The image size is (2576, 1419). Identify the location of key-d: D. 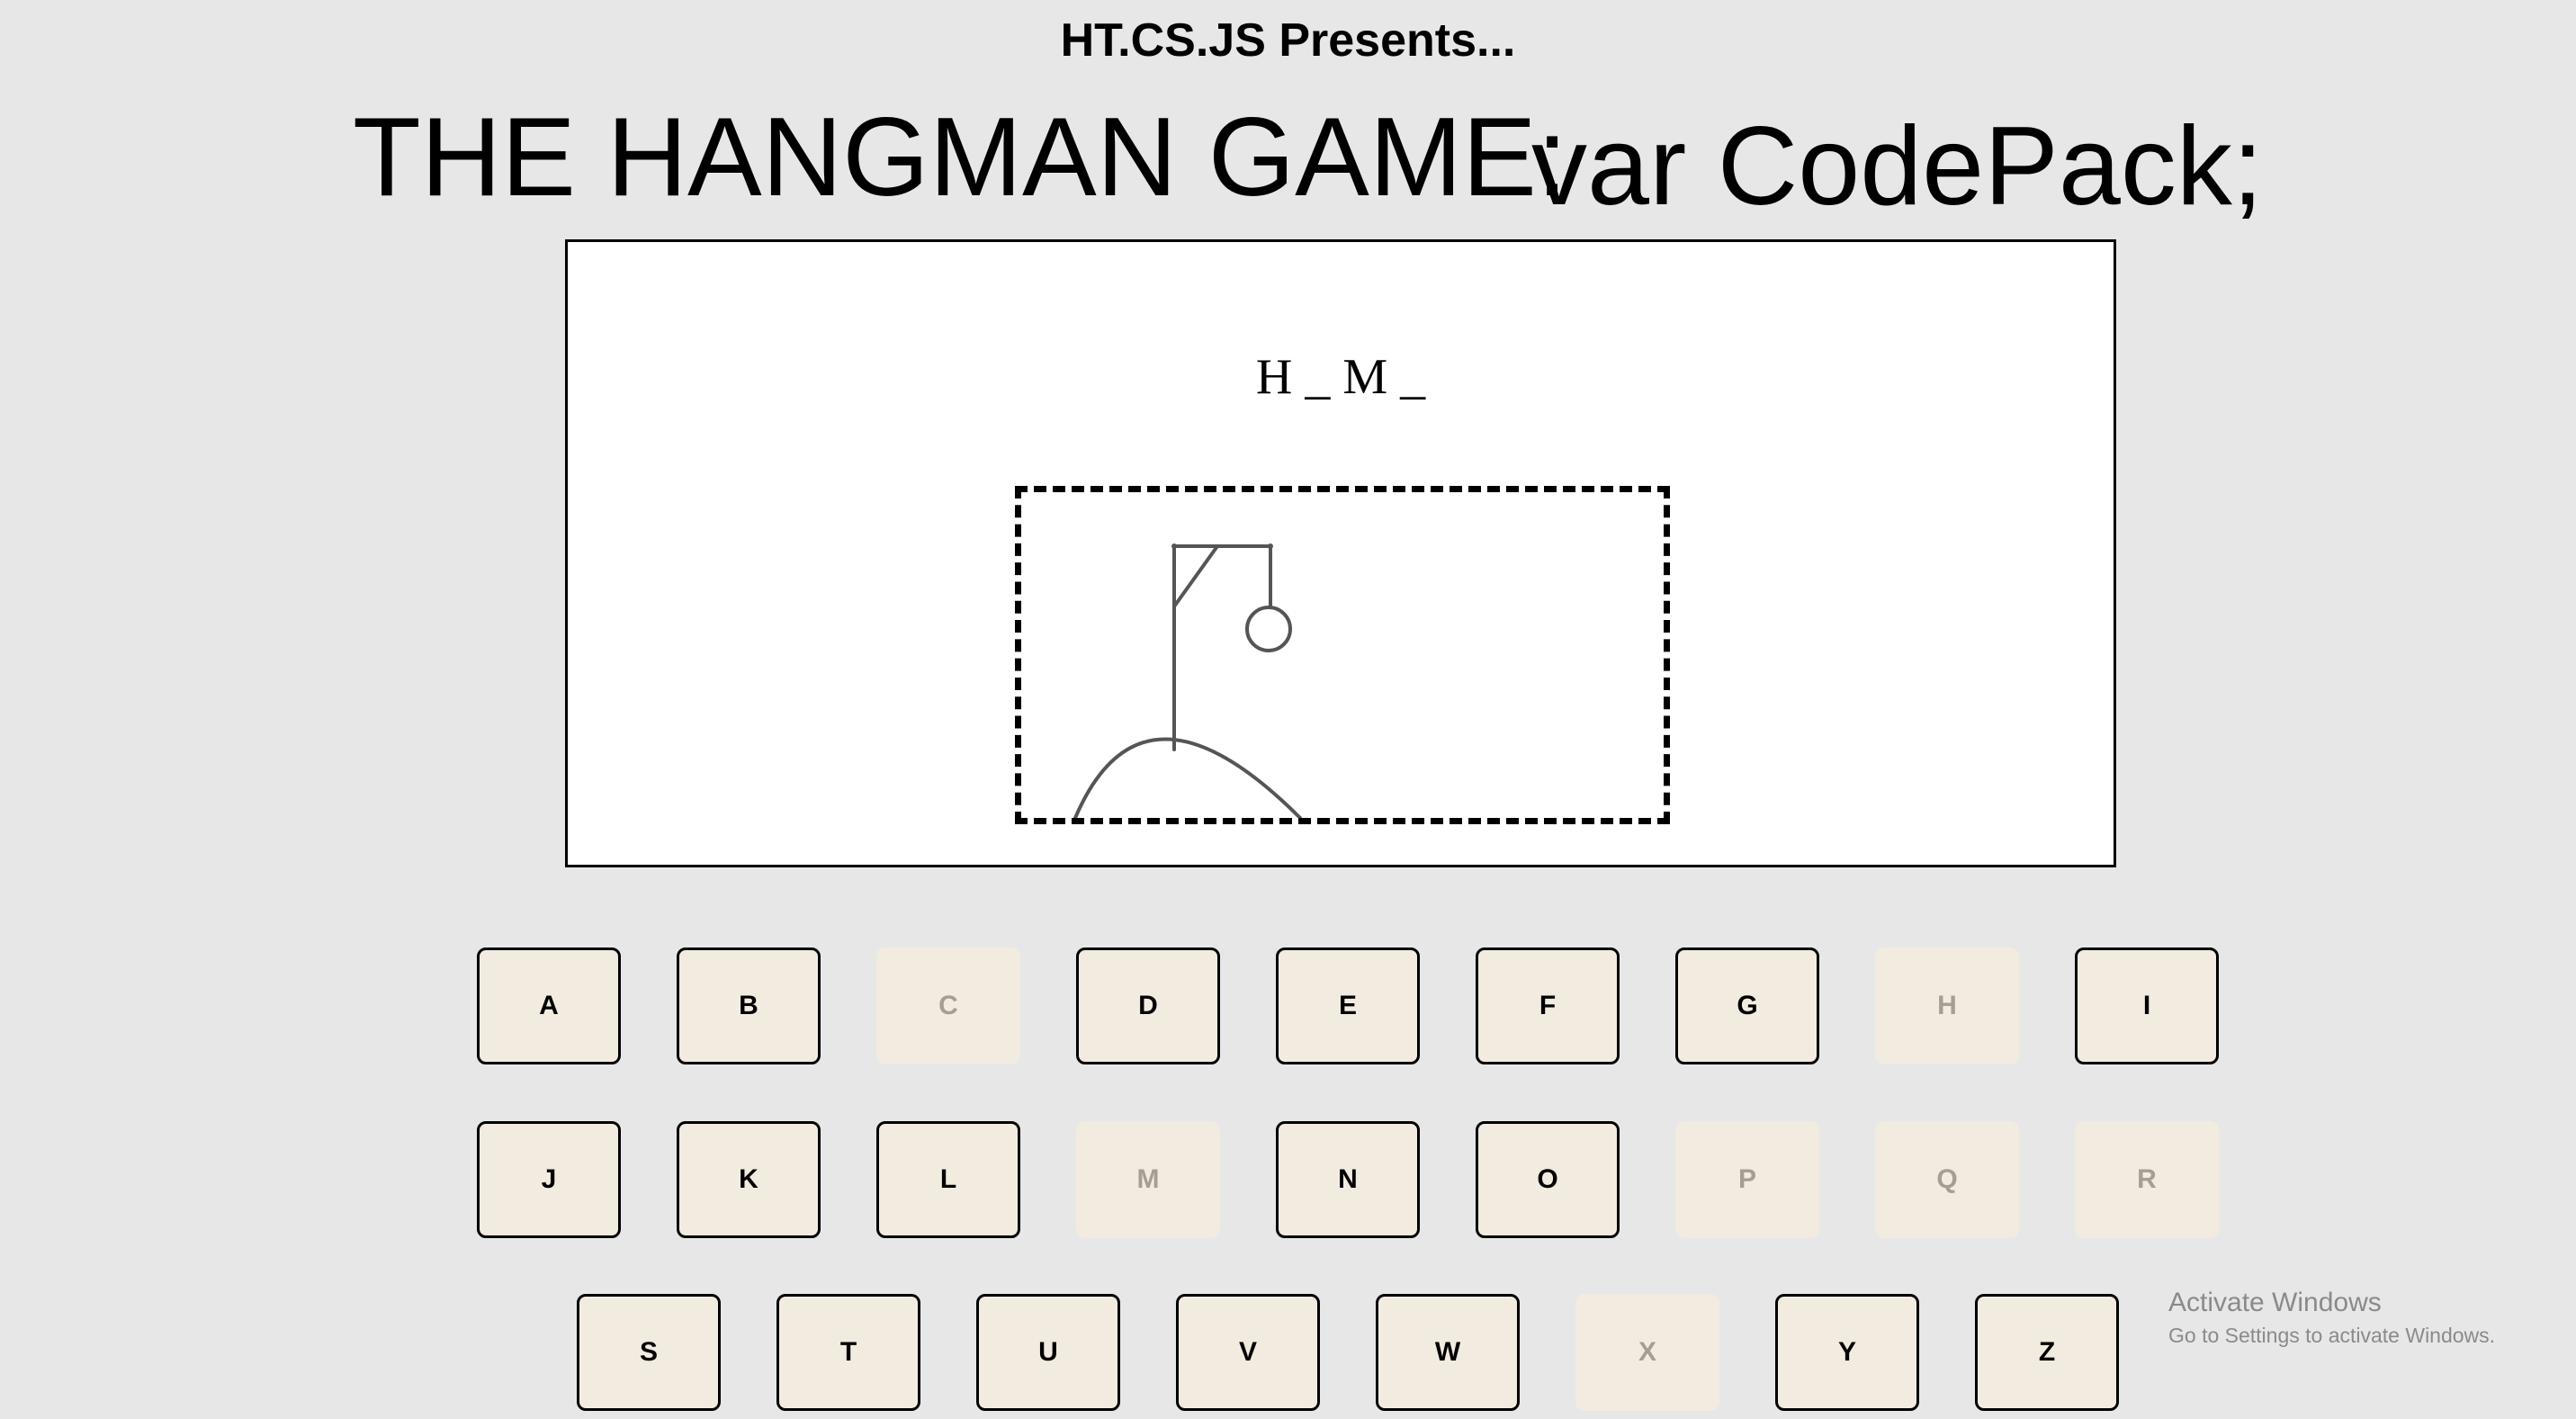
(1148, 1006).